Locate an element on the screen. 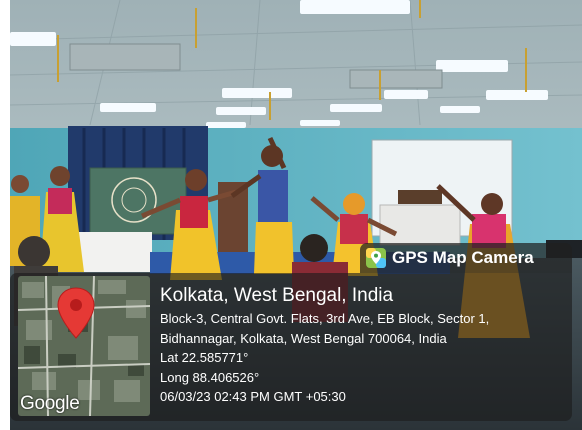  longitude: Long 88.406526° is located at coordinates (210, 377).